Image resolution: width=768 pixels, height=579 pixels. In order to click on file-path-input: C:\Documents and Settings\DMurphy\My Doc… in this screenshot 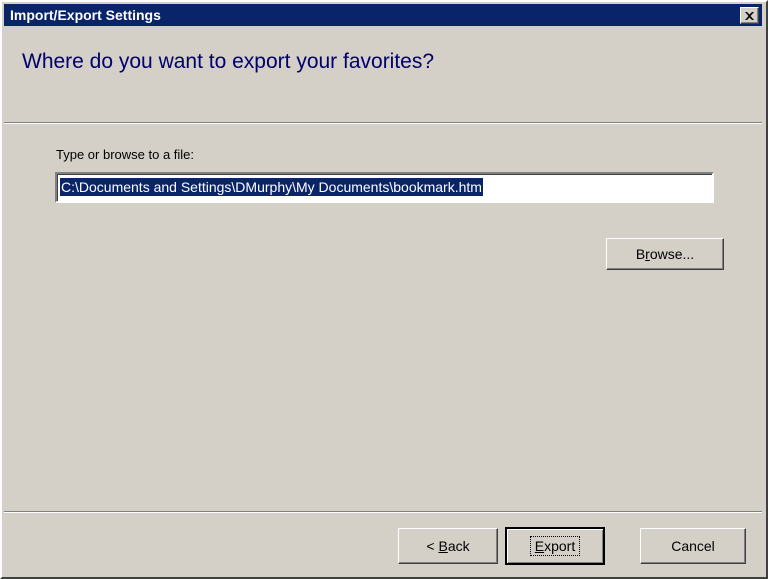, I will do `click(384, 187)`.